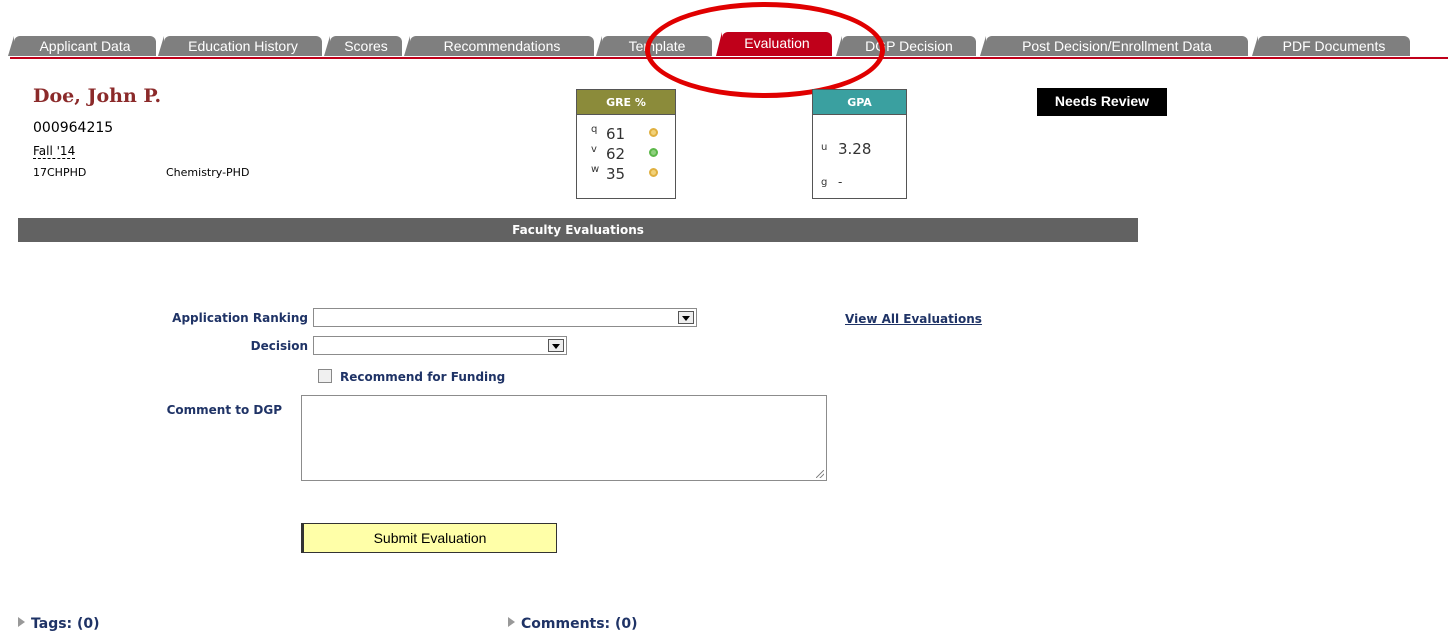 The image size is (1448, 635). I want to click on gpa-u-label: u, so click(824, 147).